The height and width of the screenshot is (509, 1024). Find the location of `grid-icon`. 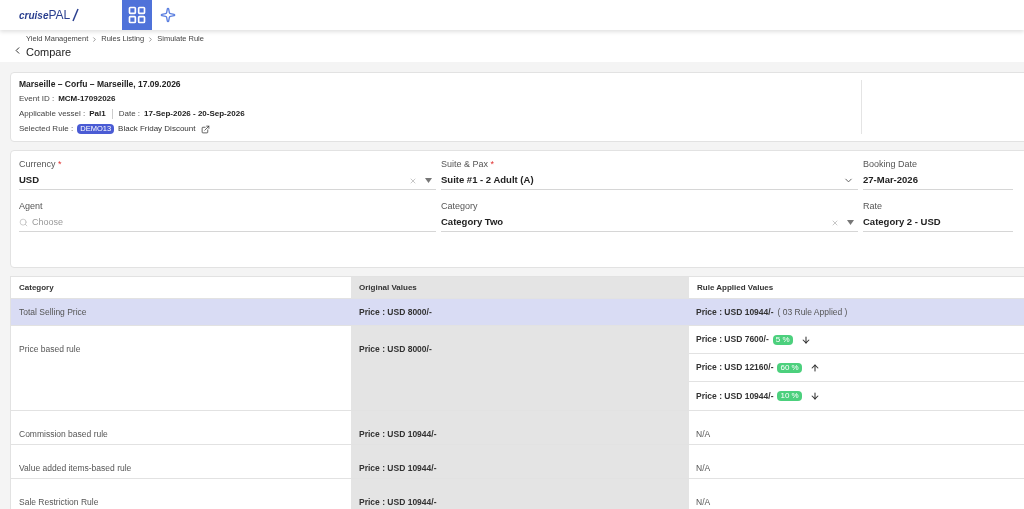

grid-icon is located at coordinates (137, 15).